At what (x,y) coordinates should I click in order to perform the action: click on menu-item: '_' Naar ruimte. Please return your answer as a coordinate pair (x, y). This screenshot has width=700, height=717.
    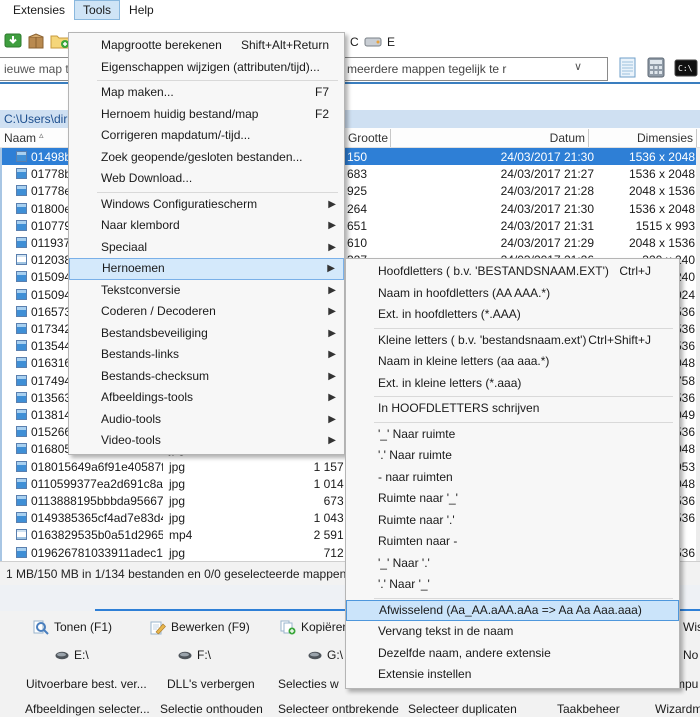
    Looking at the image, I should click on (512, 435).